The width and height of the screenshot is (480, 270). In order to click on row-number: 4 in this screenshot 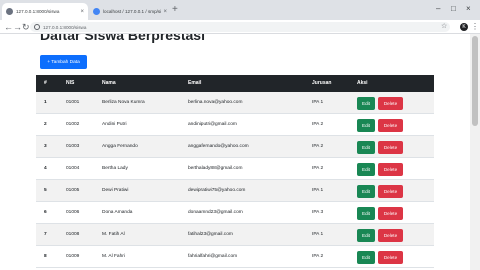, I will do `click(45, 168)`.